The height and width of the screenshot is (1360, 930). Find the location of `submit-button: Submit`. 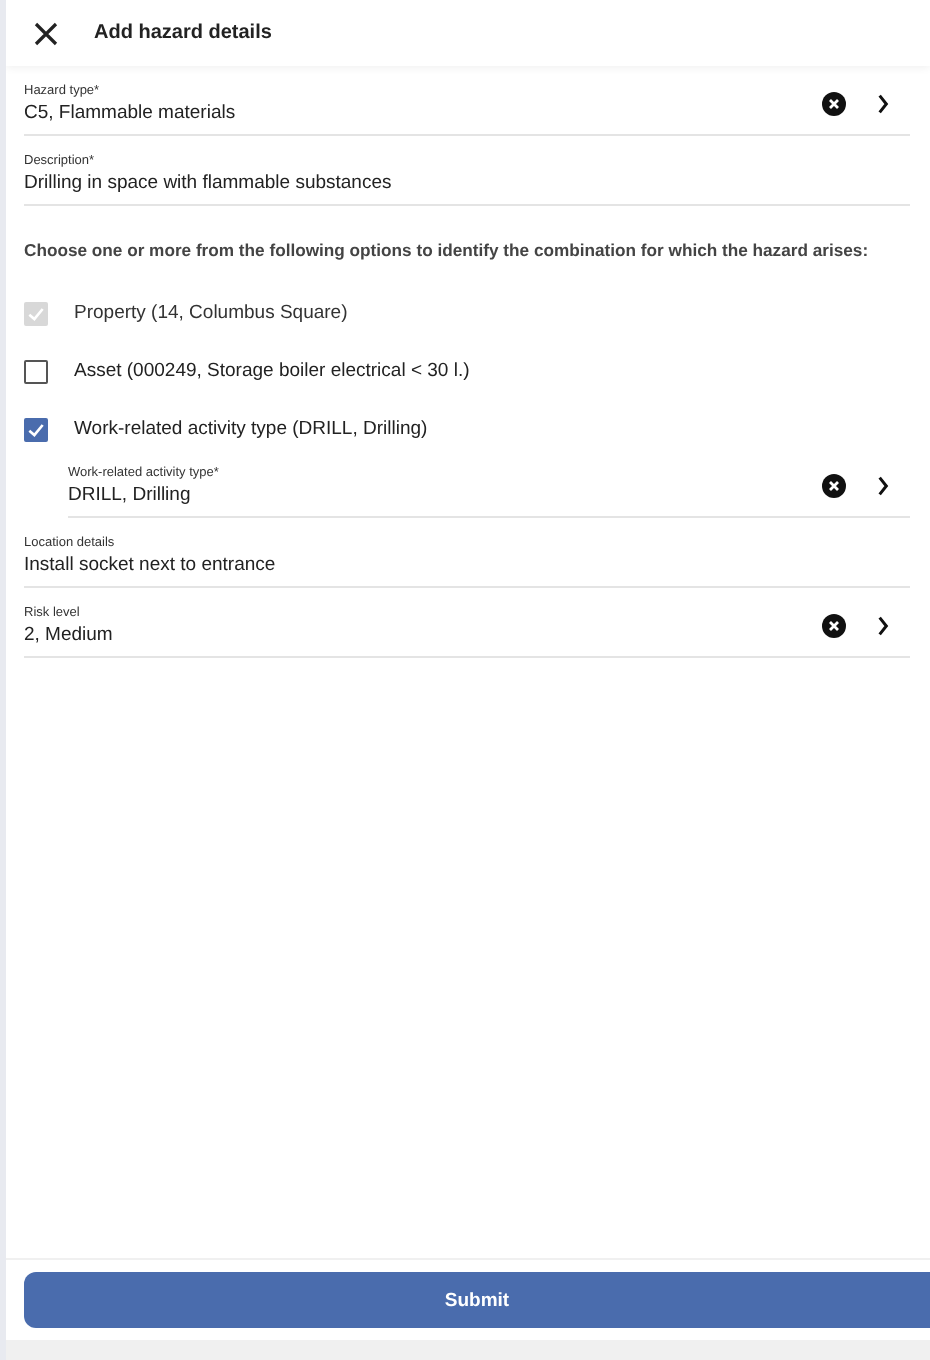

submit-button: Submit is located at coordinates (477, 1300).